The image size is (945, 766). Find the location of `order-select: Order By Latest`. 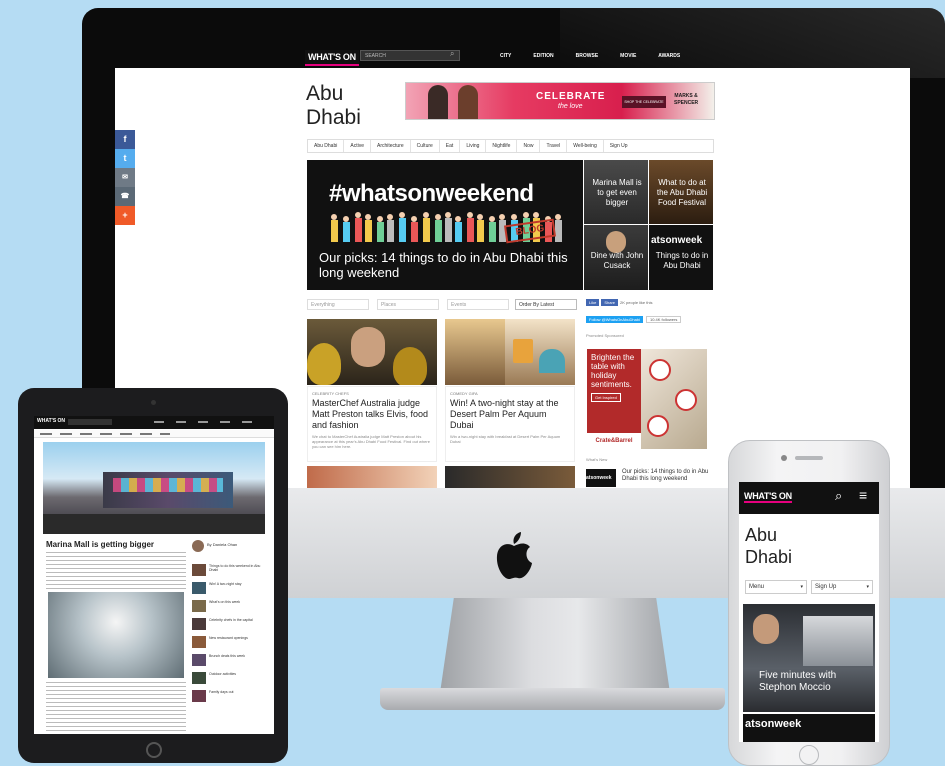

order-select: Order By Latest is located at coordinates (546, 304).